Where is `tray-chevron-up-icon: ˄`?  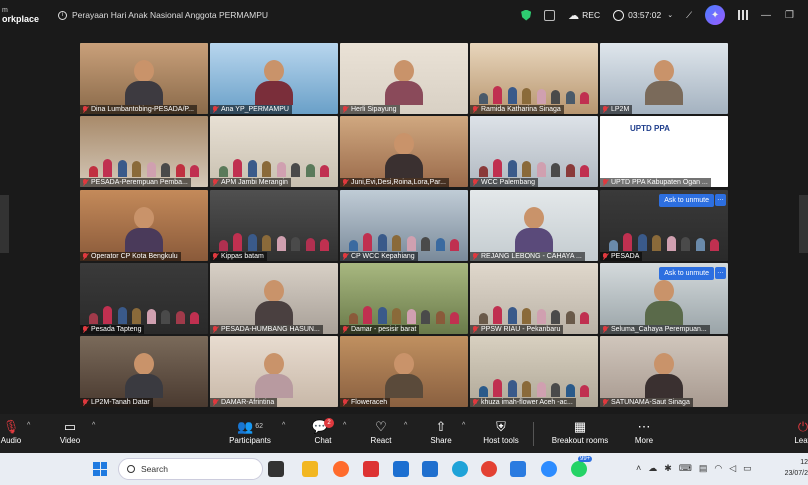
tray-chevron-up-icon: ˄ is located at coordinates (638, 468).